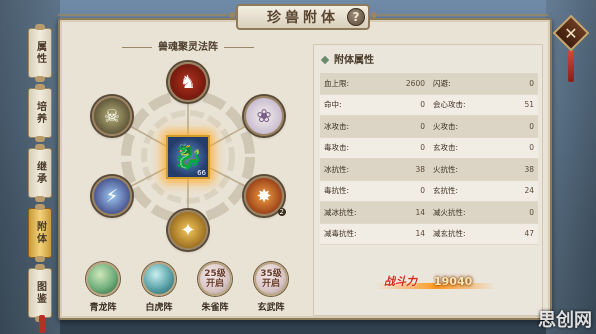 This screenshot has width=596, height=334. I want to click on attribute-row: 冰抗性: 38 火抗性: 38, so click(429, 170).